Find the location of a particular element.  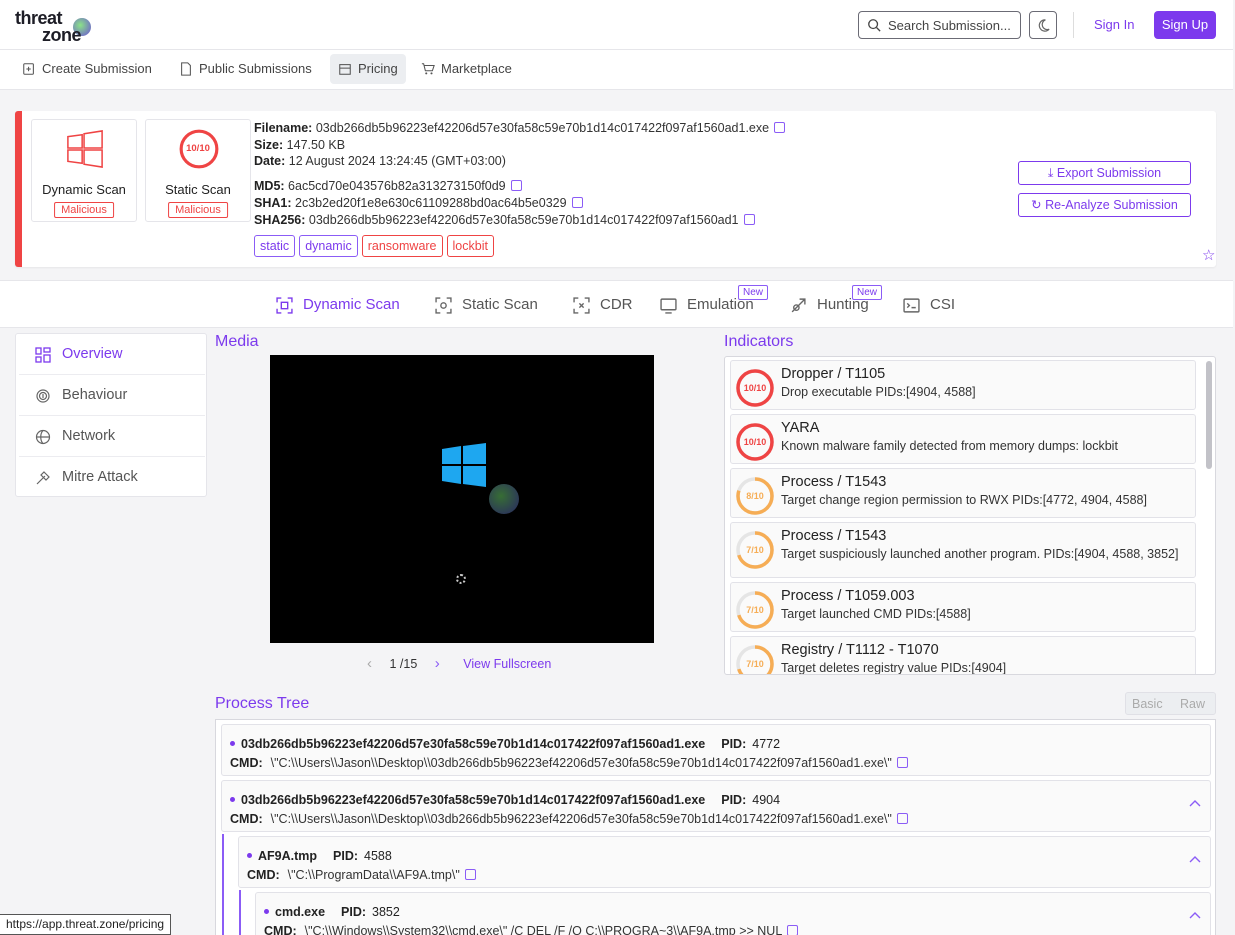

tab-emulation: Emulation New is located at coordinates (714, 299).